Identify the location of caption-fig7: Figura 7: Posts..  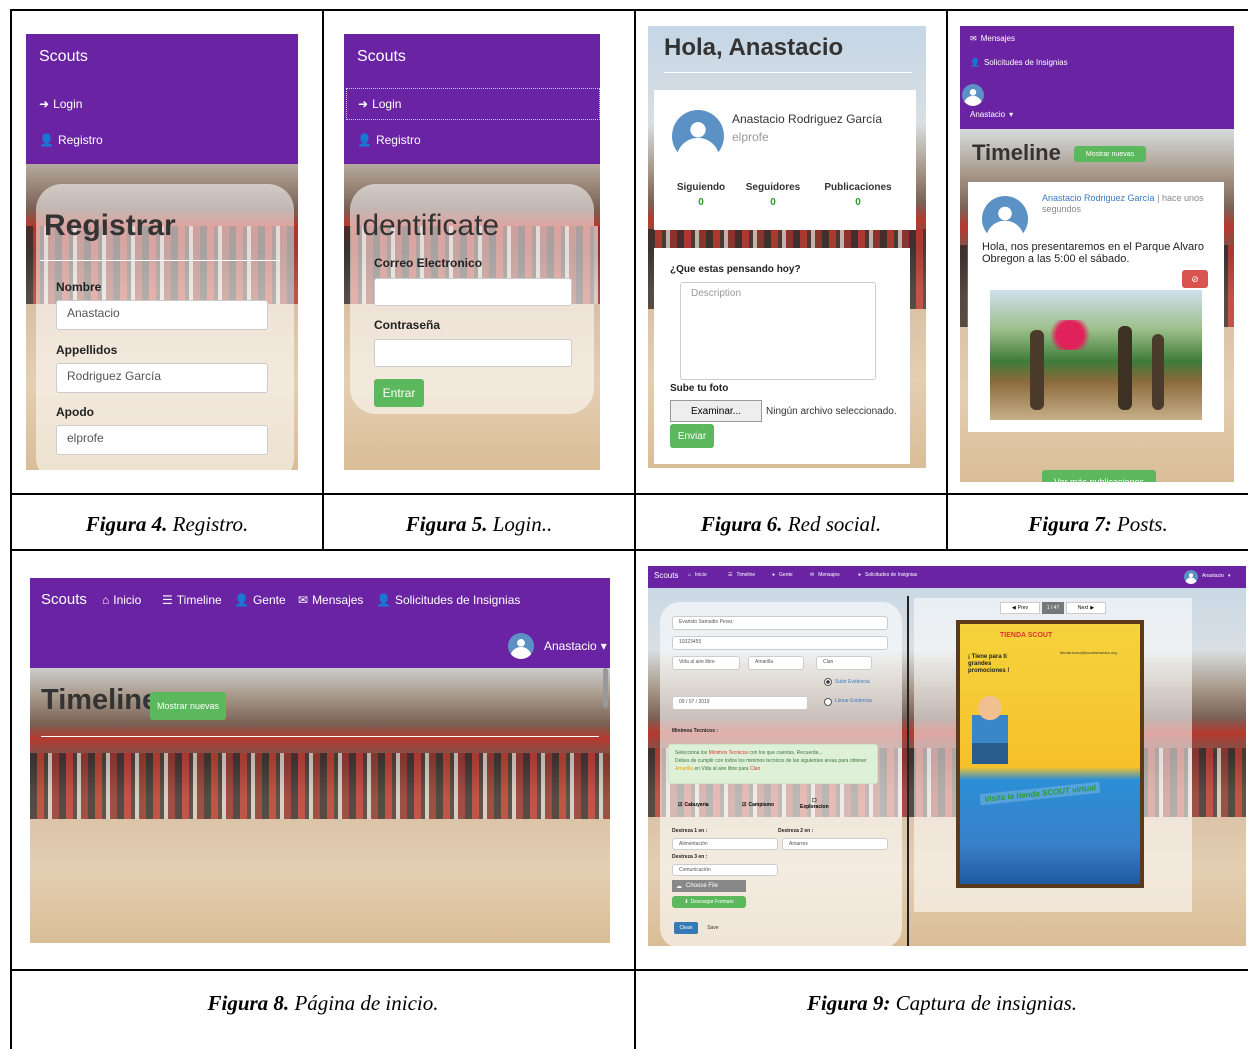
(1098, 524).